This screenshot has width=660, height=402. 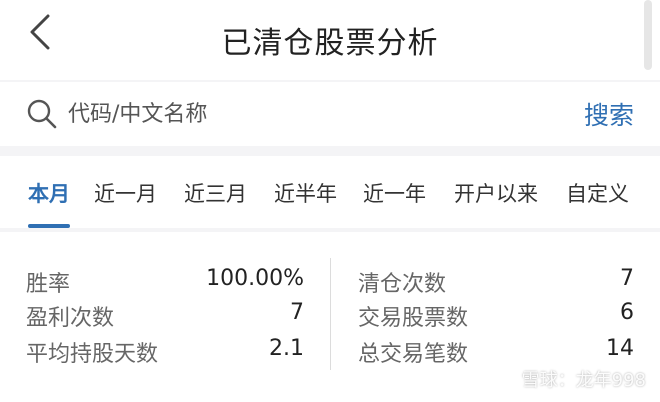 What do you see at coordinates (413, 318) in the screenshot?
I see `stat-label: 交易股票数` at bounding box center [413, 318].